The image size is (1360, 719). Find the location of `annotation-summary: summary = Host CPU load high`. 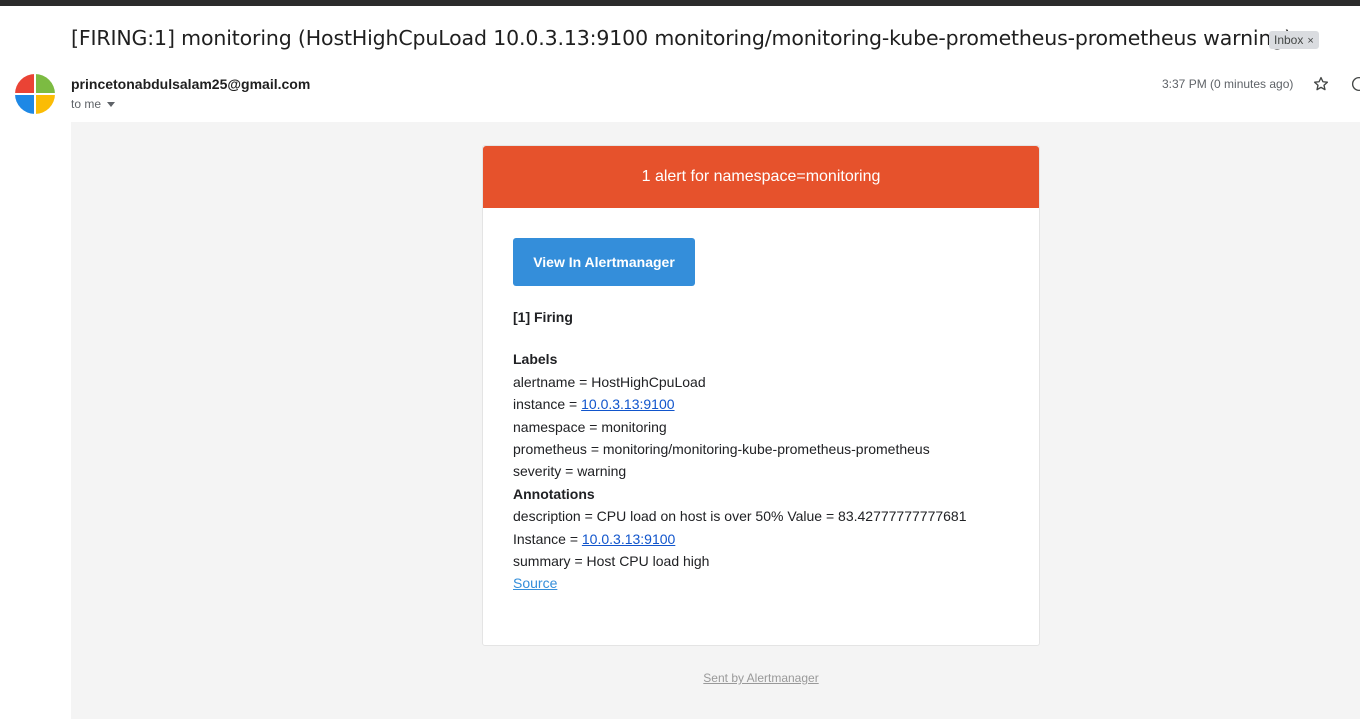

annotation-summary: summary = Host CPU load high is located at coordinates (611, 561).